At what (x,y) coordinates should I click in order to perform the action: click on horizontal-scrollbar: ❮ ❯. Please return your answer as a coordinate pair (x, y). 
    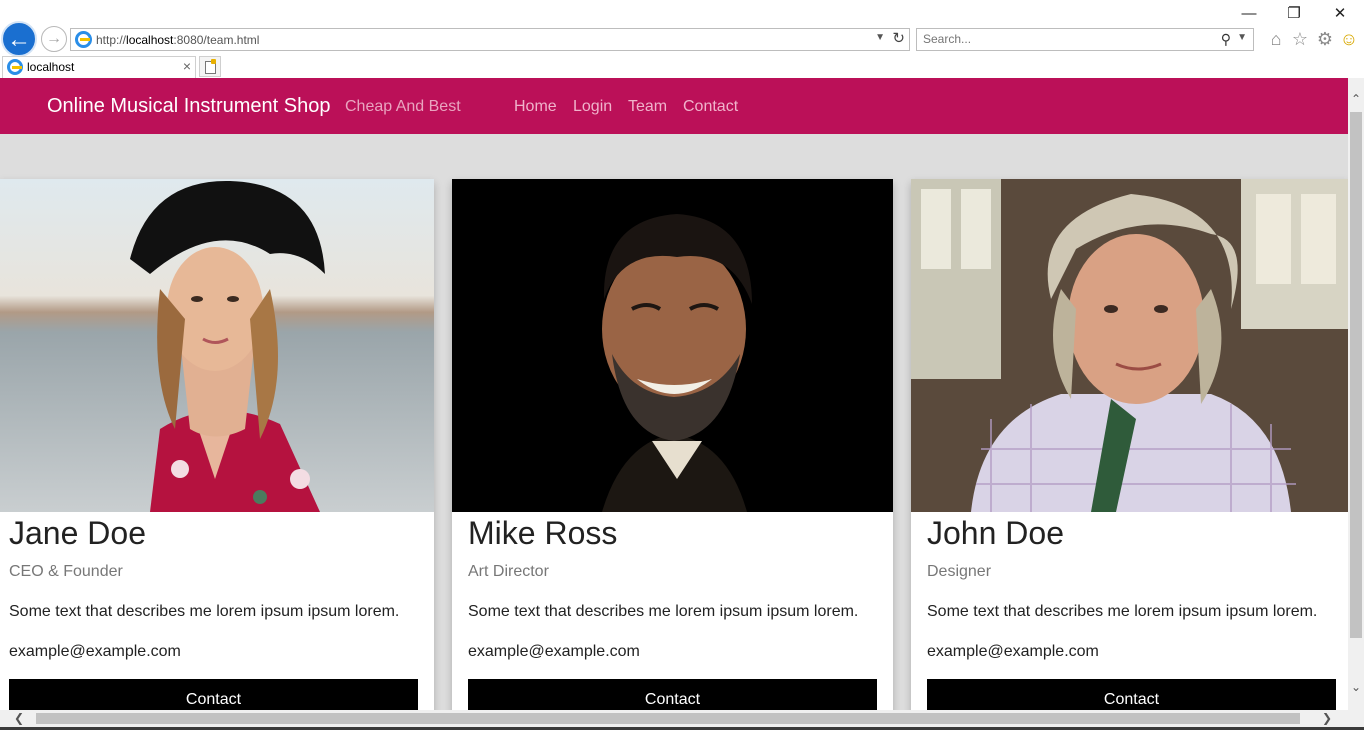
    Looking at the image, I should click on (674, 718).